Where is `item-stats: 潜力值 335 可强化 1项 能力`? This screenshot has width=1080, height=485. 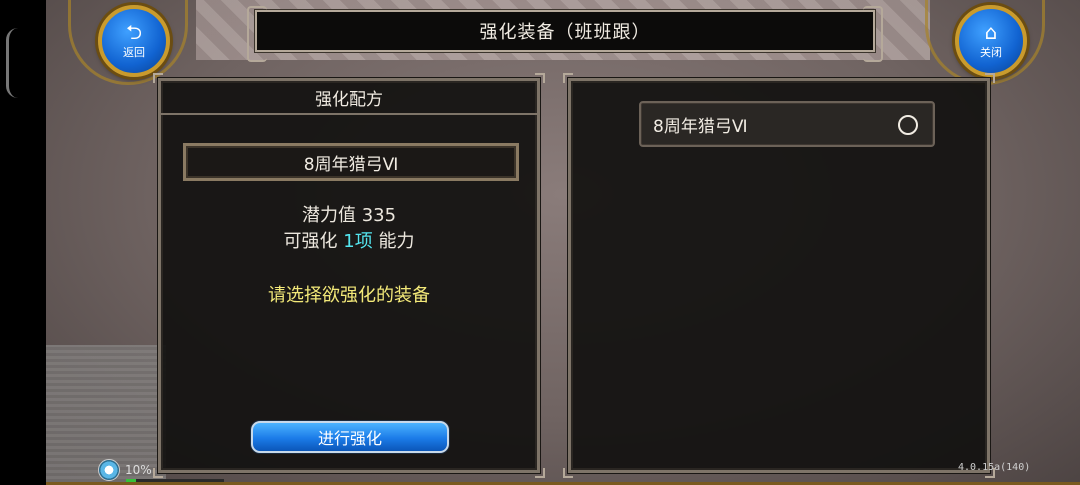 item-stats: 潜力值 335 可强化 1项 能力 is located at coordinates (349, 229).